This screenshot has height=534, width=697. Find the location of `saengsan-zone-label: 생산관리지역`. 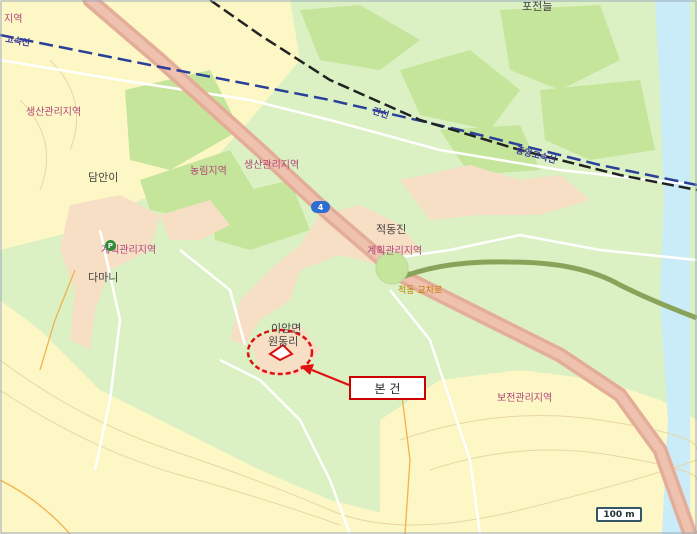

saengsan-zone-label: 생산관리지역 is located at coordinates (54, 112).